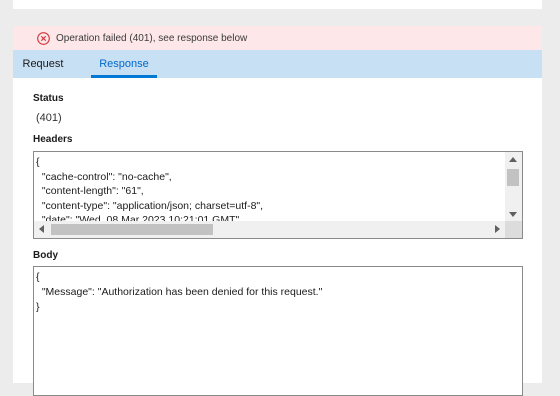 This screenshot has width=560, height=396. Describe the element at coordinates (277, 64) in the screenshot. I see `tab-bar: Request Response` at that location.